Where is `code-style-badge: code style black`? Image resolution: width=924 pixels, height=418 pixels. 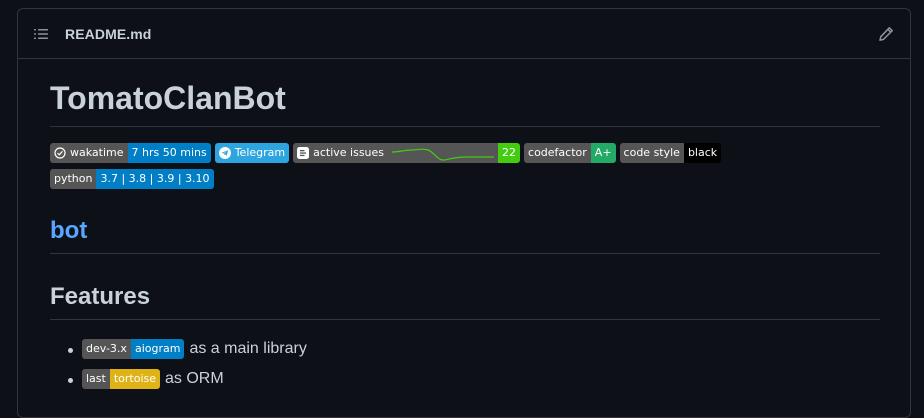 code-style-badge: code style black is located at coordinates (670, 153).